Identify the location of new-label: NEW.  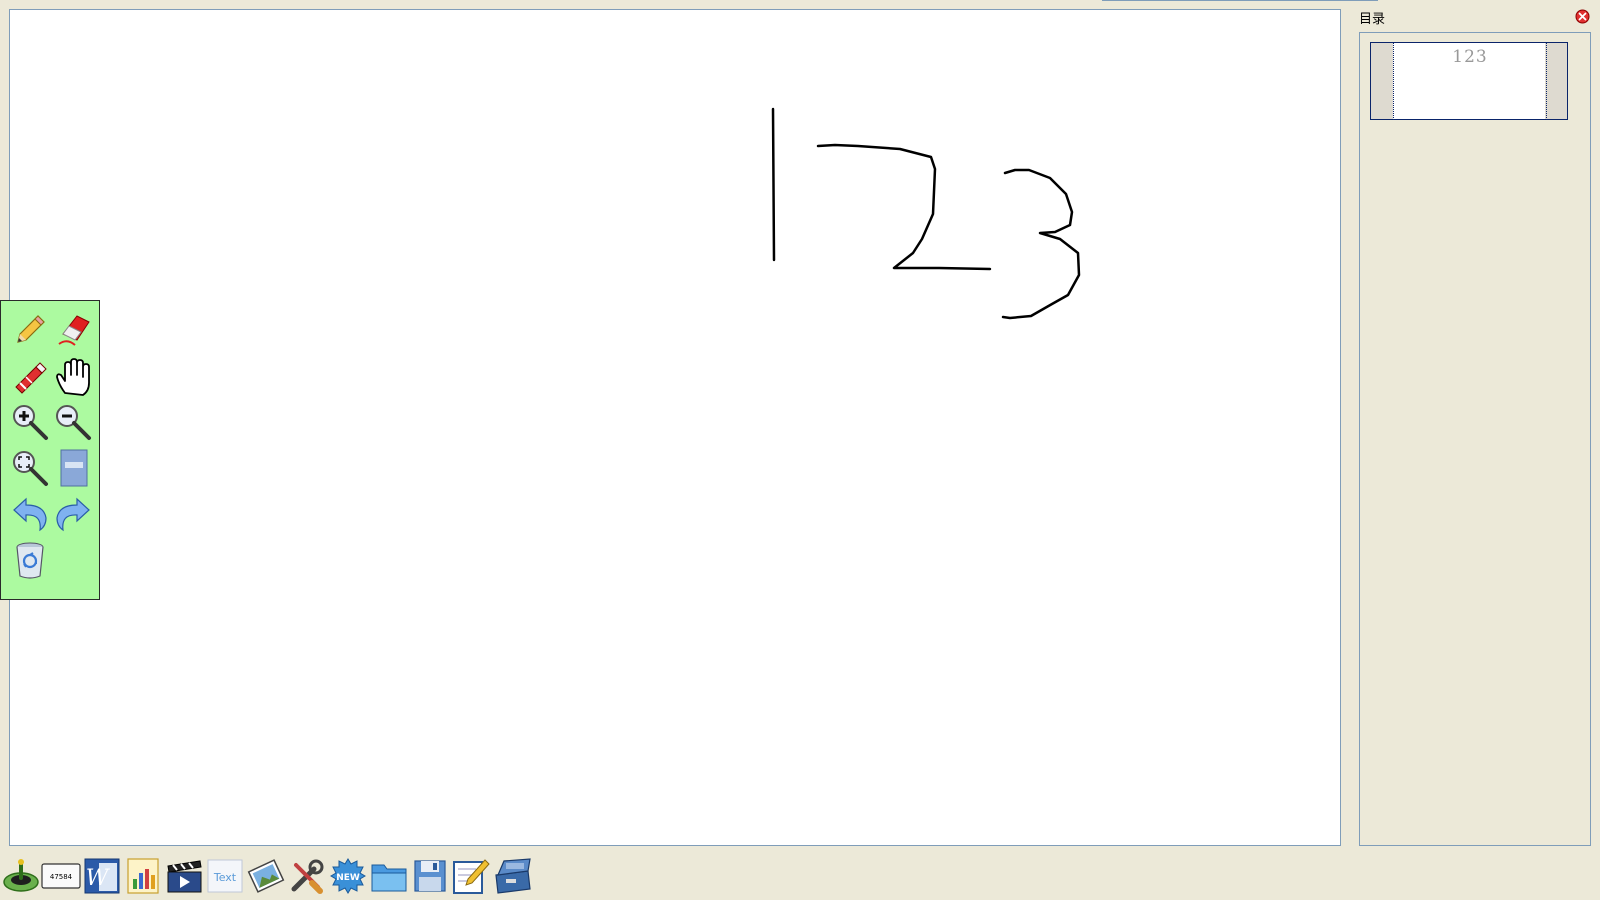
(348, 878).